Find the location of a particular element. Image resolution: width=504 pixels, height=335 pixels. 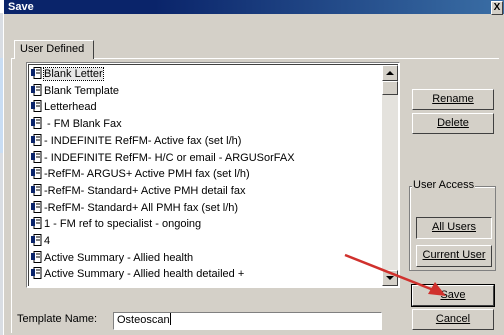

close-button: X is located at coordinates (497, 8).